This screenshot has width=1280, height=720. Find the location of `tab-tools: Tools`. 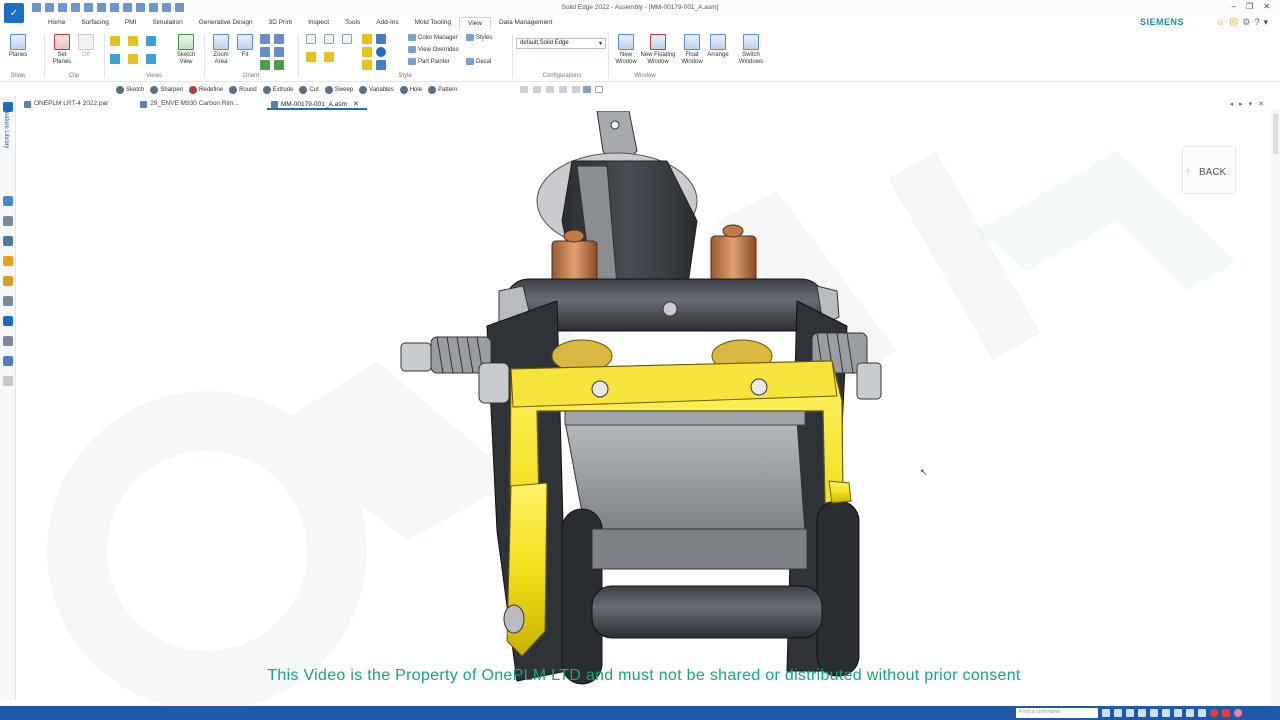

tab-tools: Tools is located at coordinates (352, 23).